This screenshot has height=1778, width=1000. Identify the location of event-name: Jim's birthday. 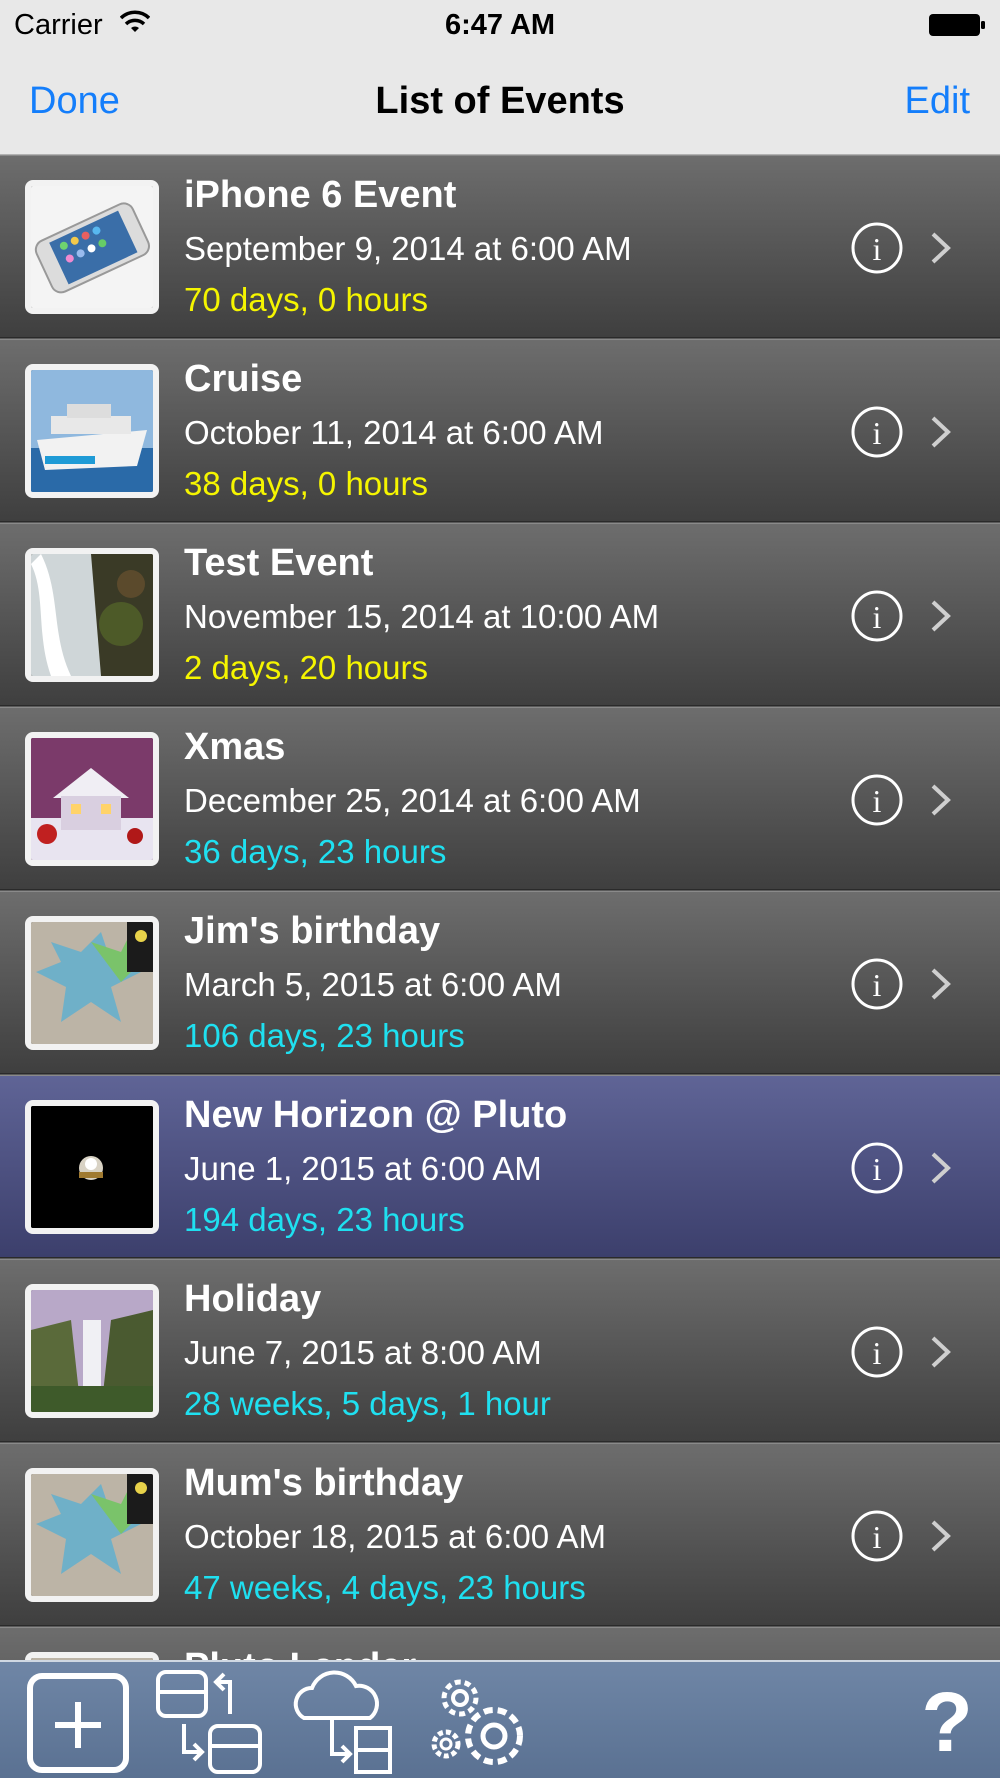
(312, 931).